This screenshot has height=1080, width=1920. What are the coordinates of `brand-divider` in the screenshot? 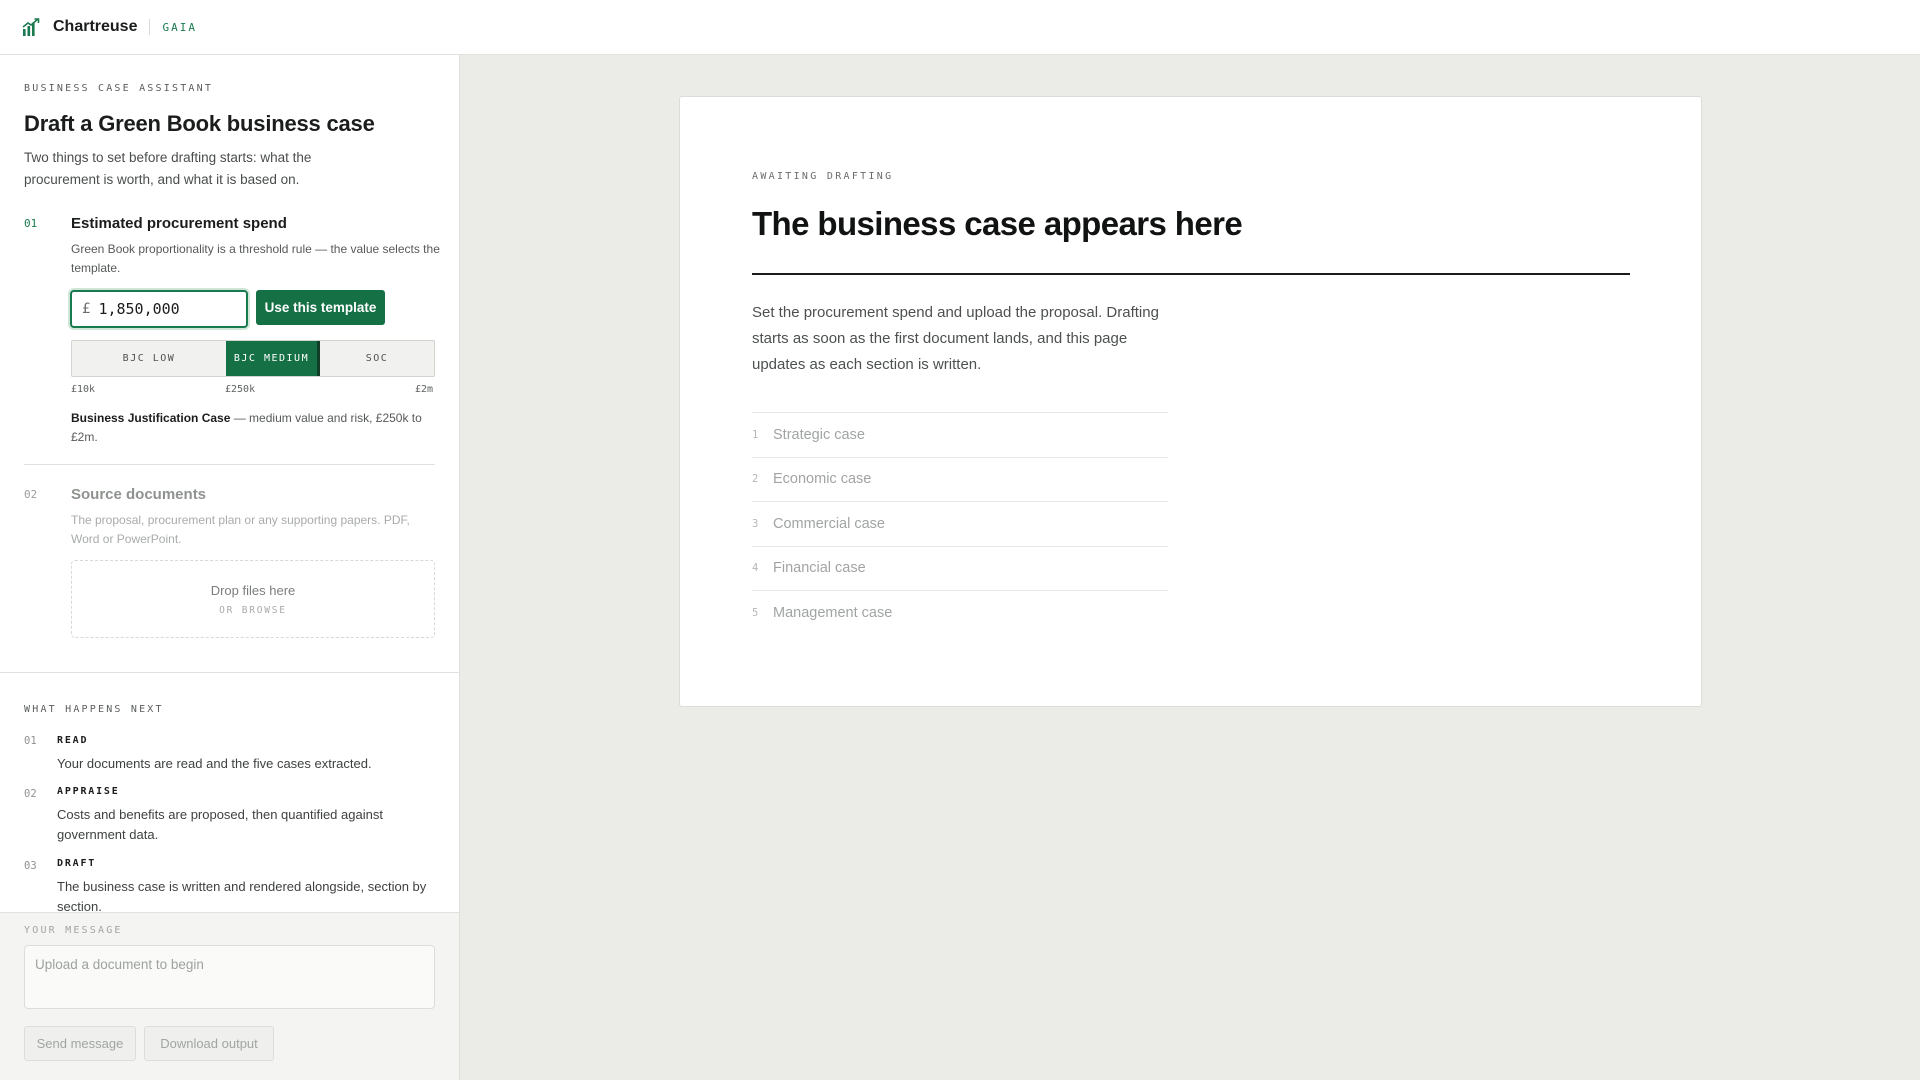 It's located at (150, 27).